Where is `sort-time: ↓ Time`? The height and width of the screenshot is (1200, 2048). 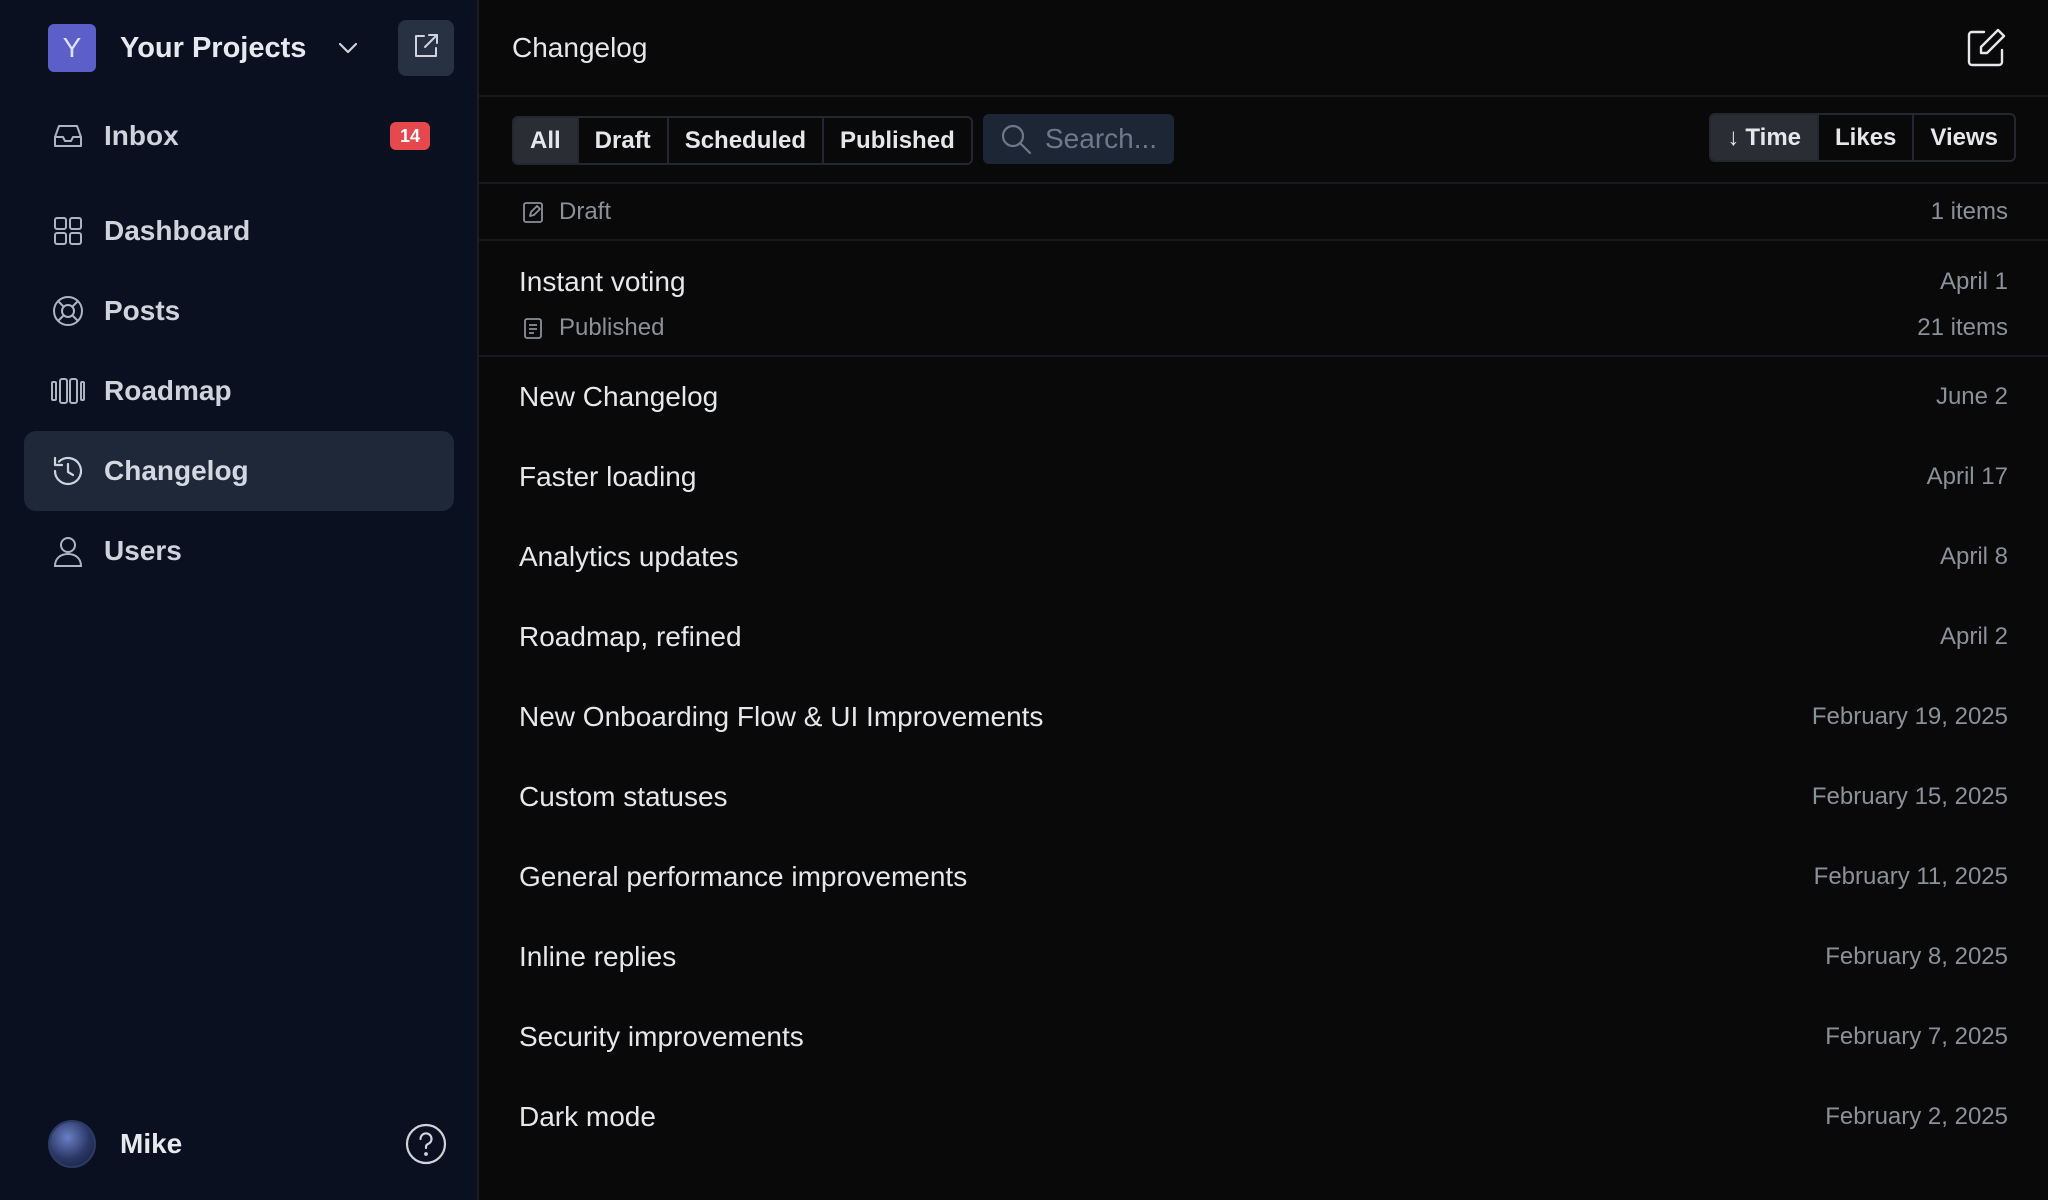 sort-time: ↓ Time is located at coordinates (1765, 137).